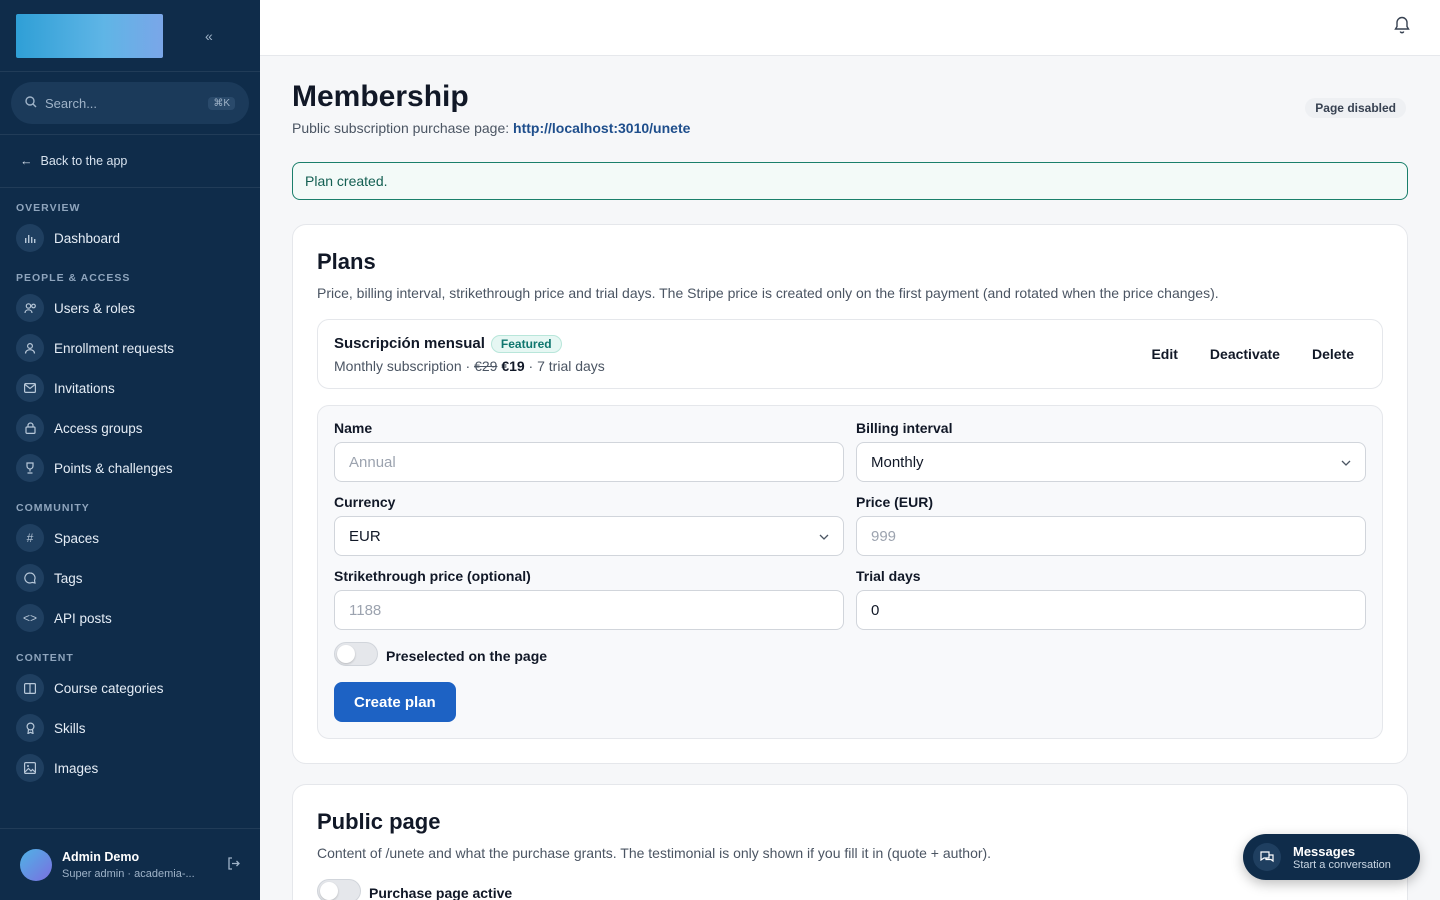  What do you see at coordinates (850, 181) in the screenshot?
I see `success-alert: Plan created.` at bounding box center [850, 181].